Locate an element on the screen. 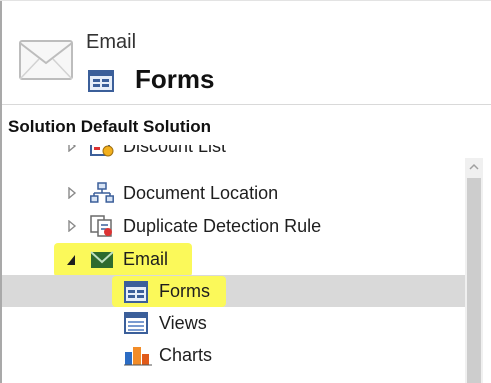  collapse-arrow-icon is located at coordinates (71, 260).